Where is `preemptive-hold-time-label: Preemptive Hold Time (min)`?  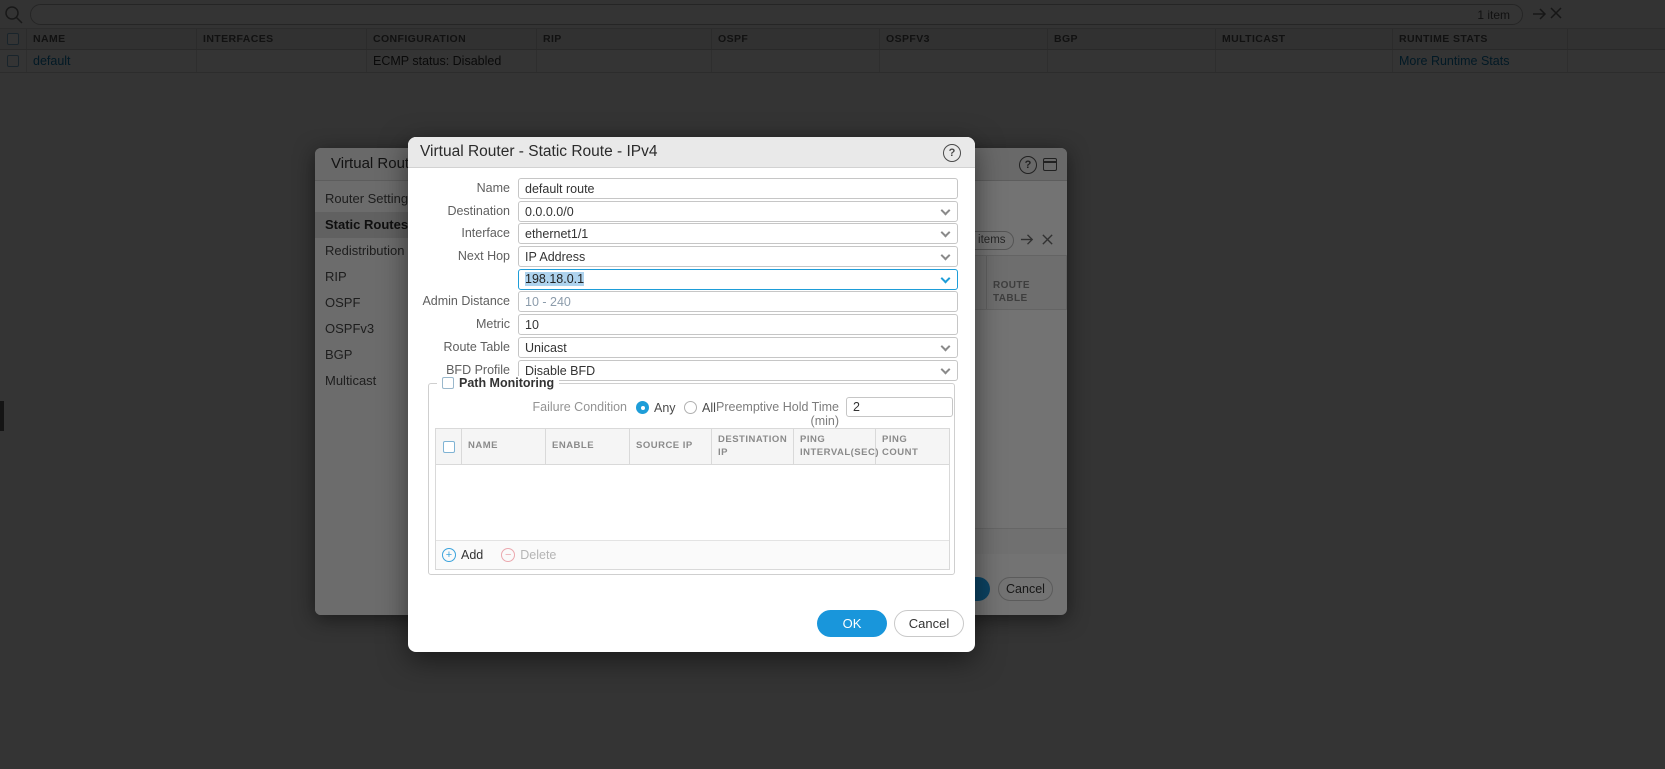
preemptive-hold-time-label: Preemptive Hold Time (min) is located at coordinates (777, 414).